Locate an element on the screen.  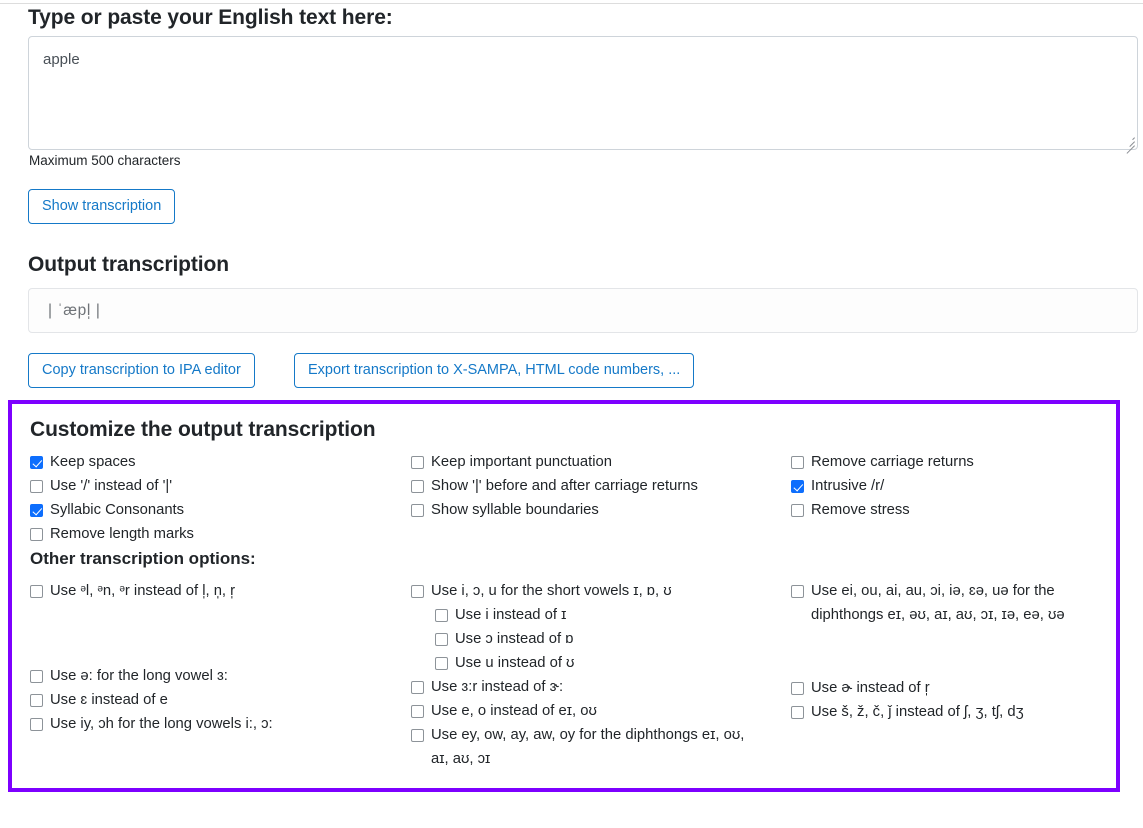
other-option-label: Use u instead of ʊ is located at coordinates (515, 662).